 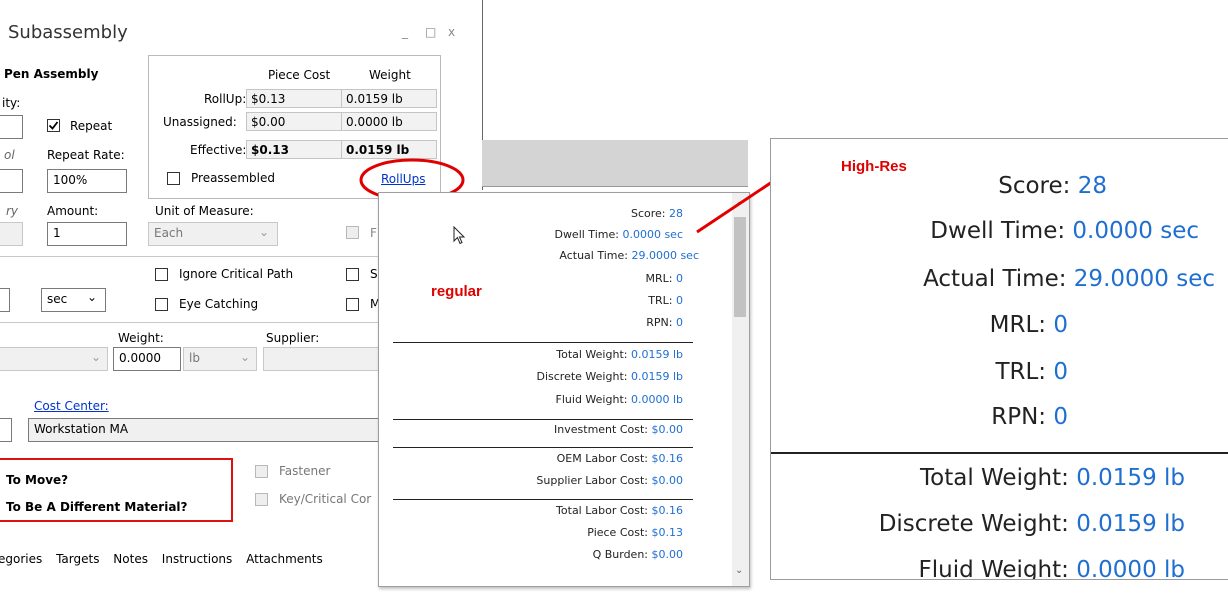 What do you see at coordinates (1031, 524) in the screenshot?
I see `hires-row-discrete-weight: Discrete Weight: 0.0159 lb` at bounding box center [1031, 524].